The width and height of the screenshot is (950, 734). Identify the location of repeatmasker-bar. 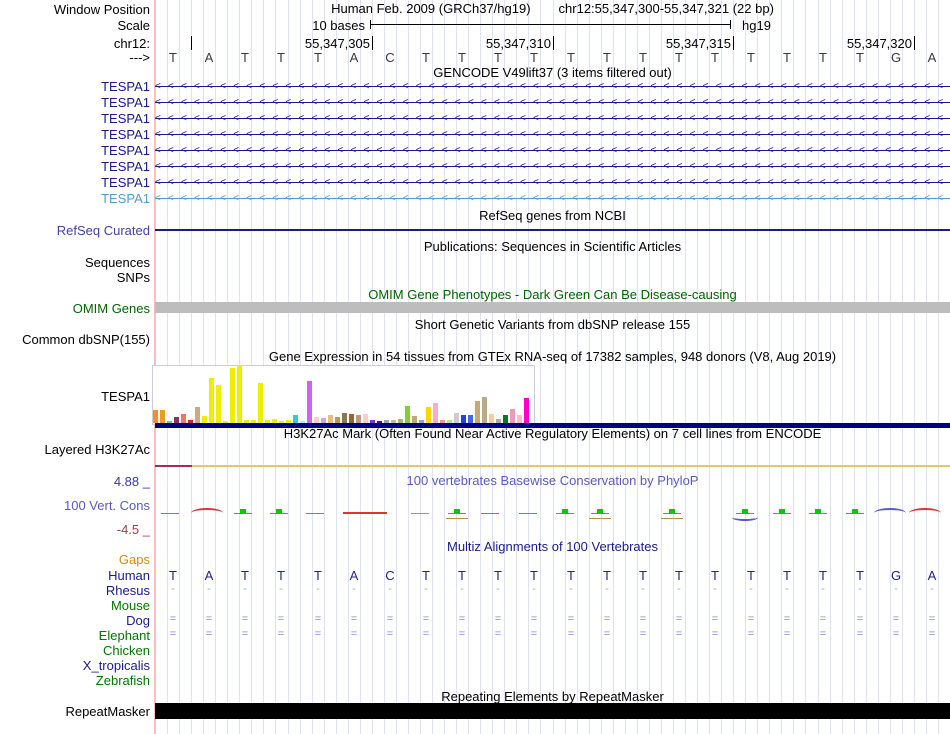
(552, 711).